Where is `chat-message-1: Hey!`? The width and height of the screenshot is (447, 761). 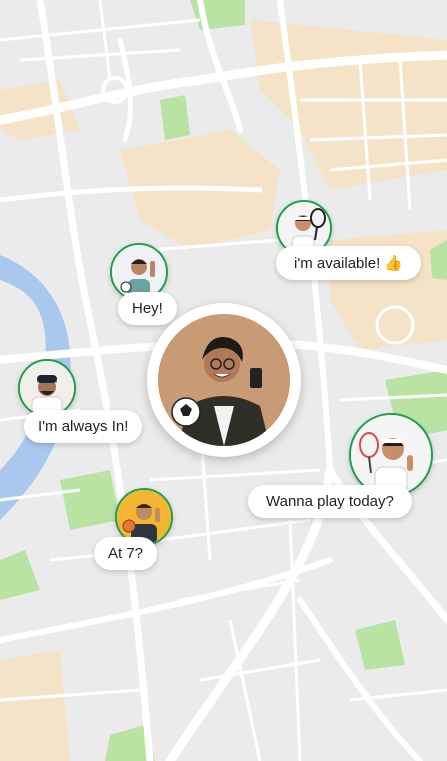 chat-message-1: Hey! is located at coordinates (147, 308).